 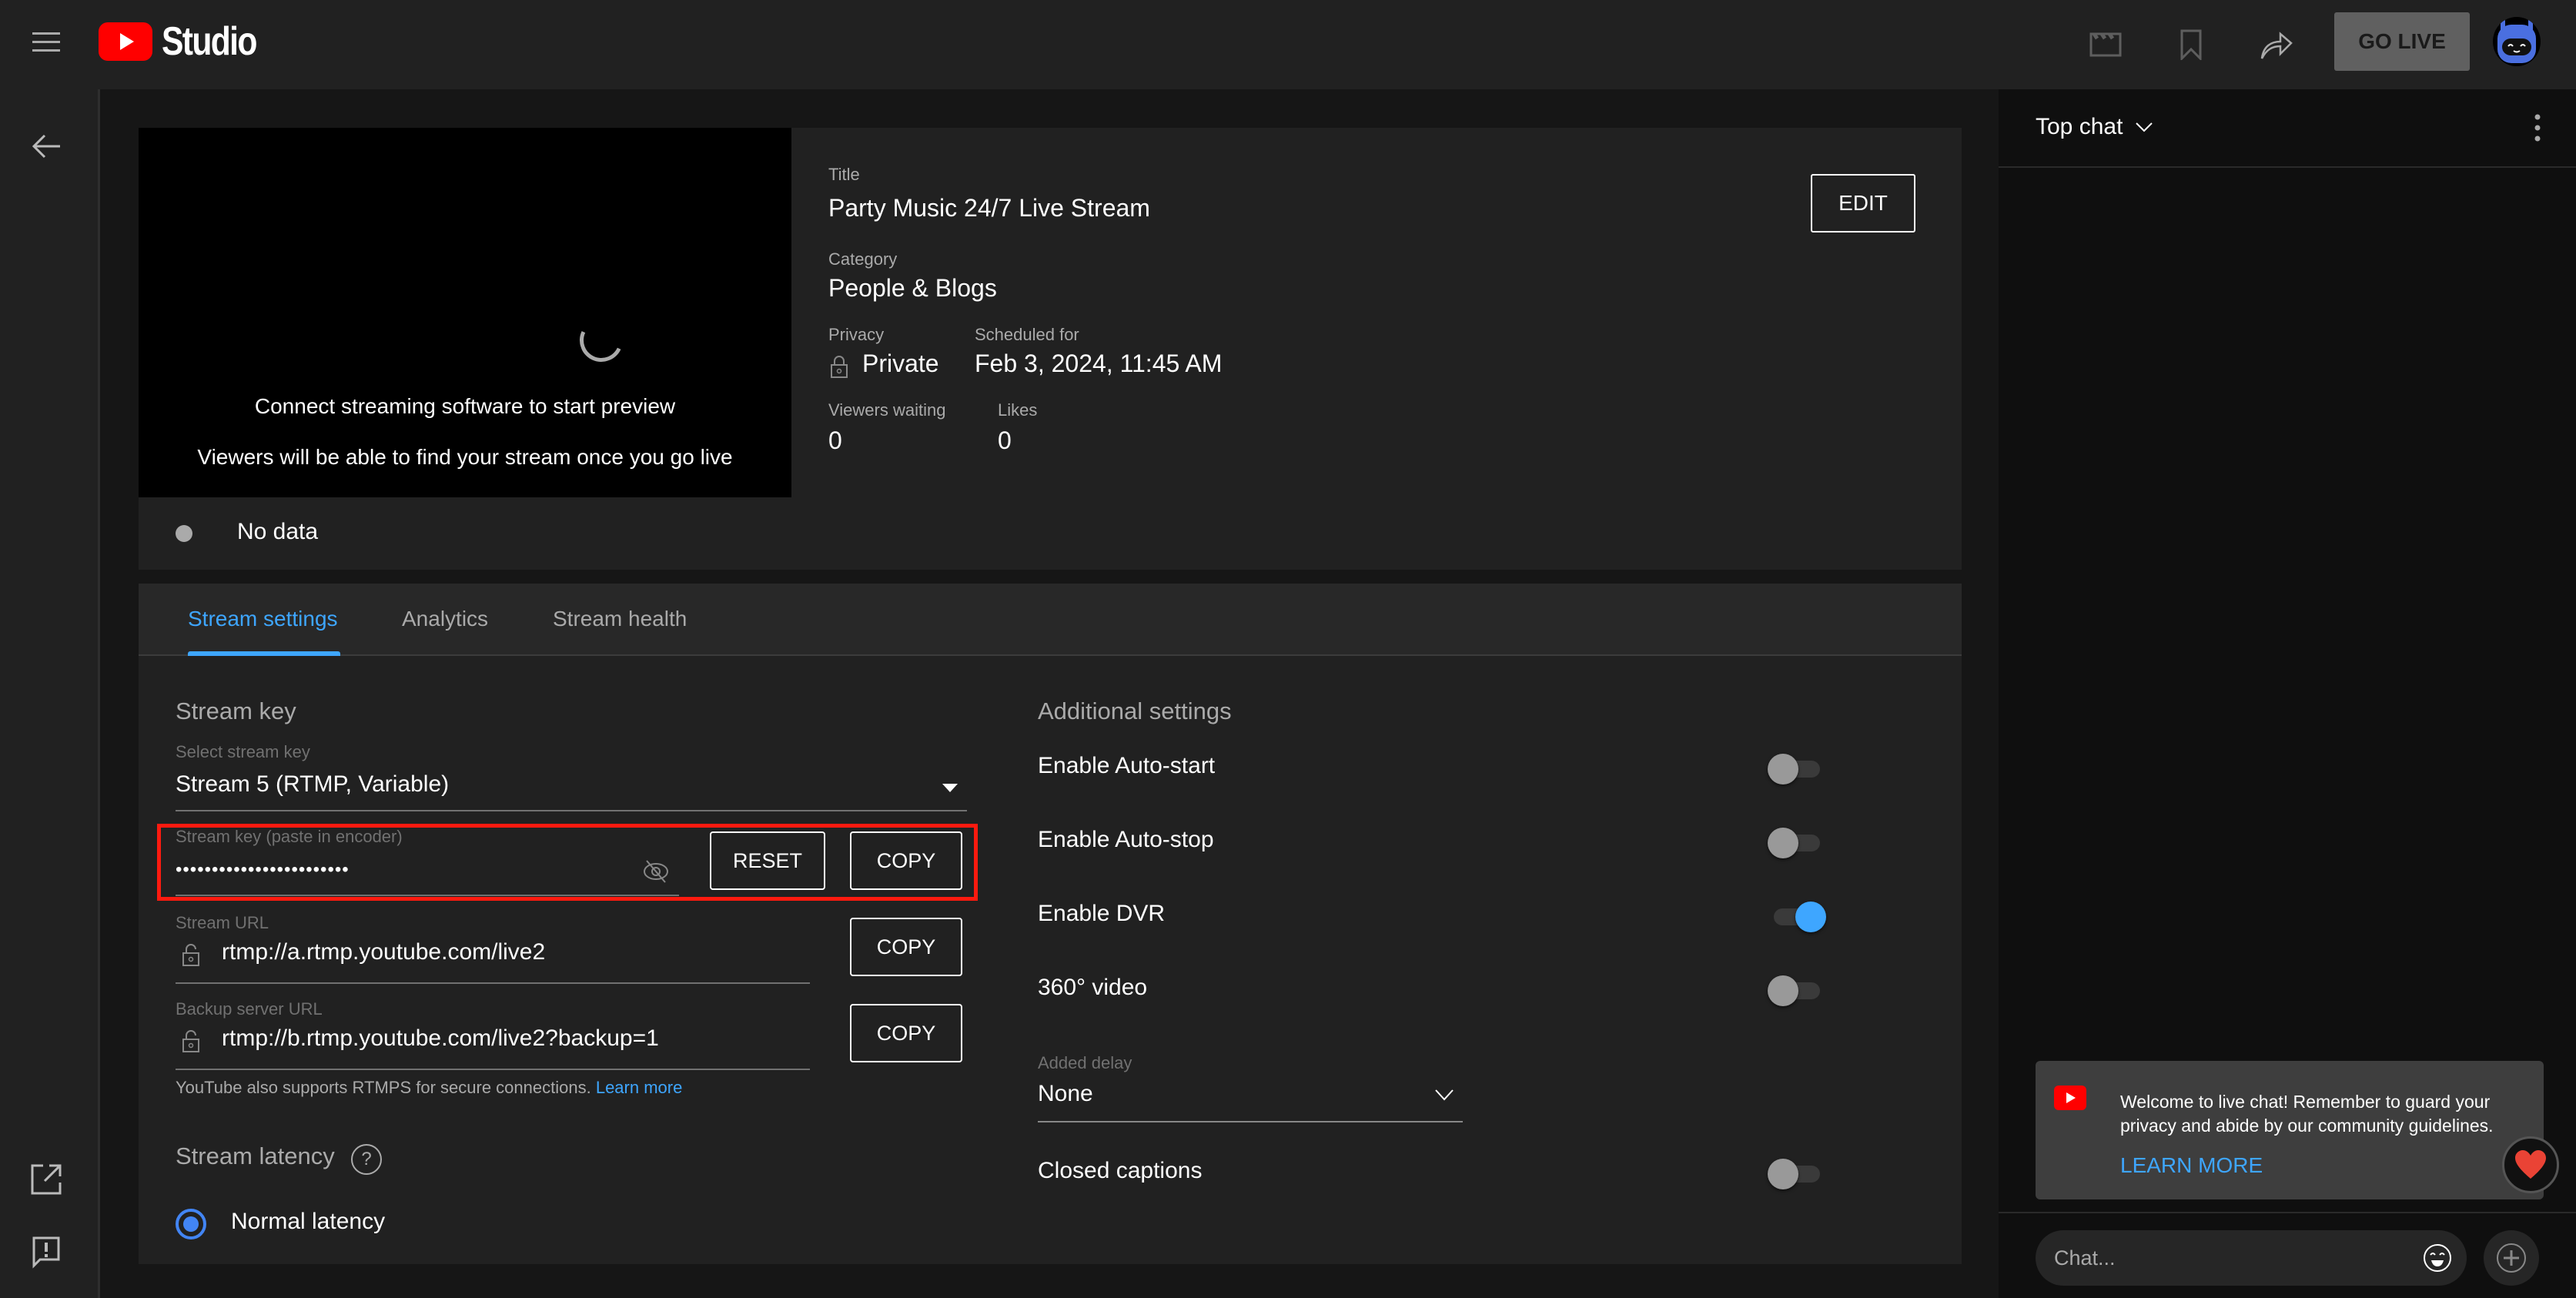 I want to click on likes-value: 0, so click(x=1005, y=440).